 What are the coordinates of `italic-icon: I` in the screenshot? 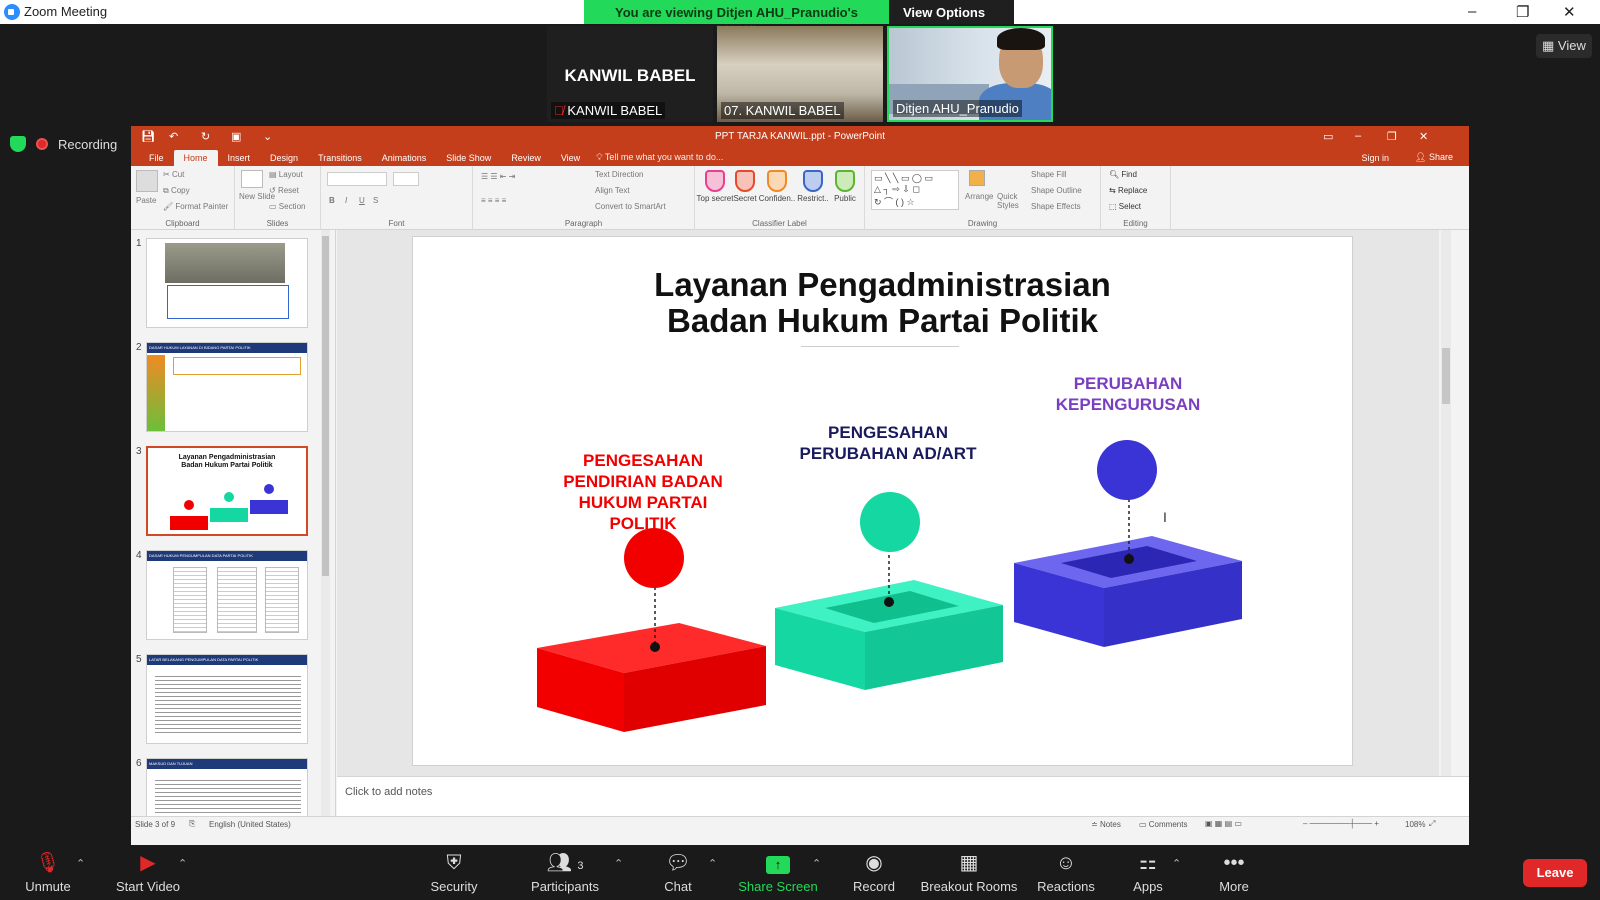 It's located at (346, 200).